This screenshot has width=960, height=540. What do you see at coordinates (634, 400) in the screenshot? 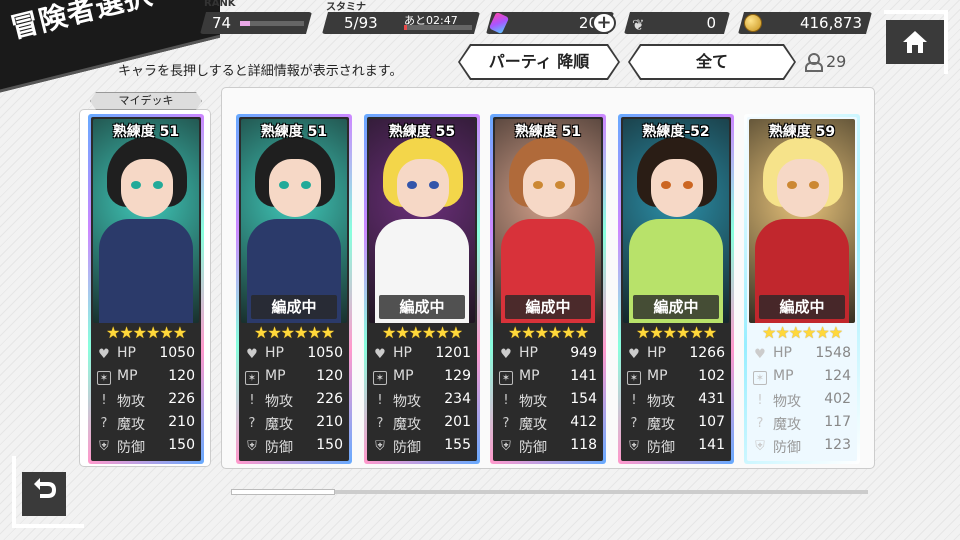
I see `sword-icon: !` at bounding box center [634, 400].